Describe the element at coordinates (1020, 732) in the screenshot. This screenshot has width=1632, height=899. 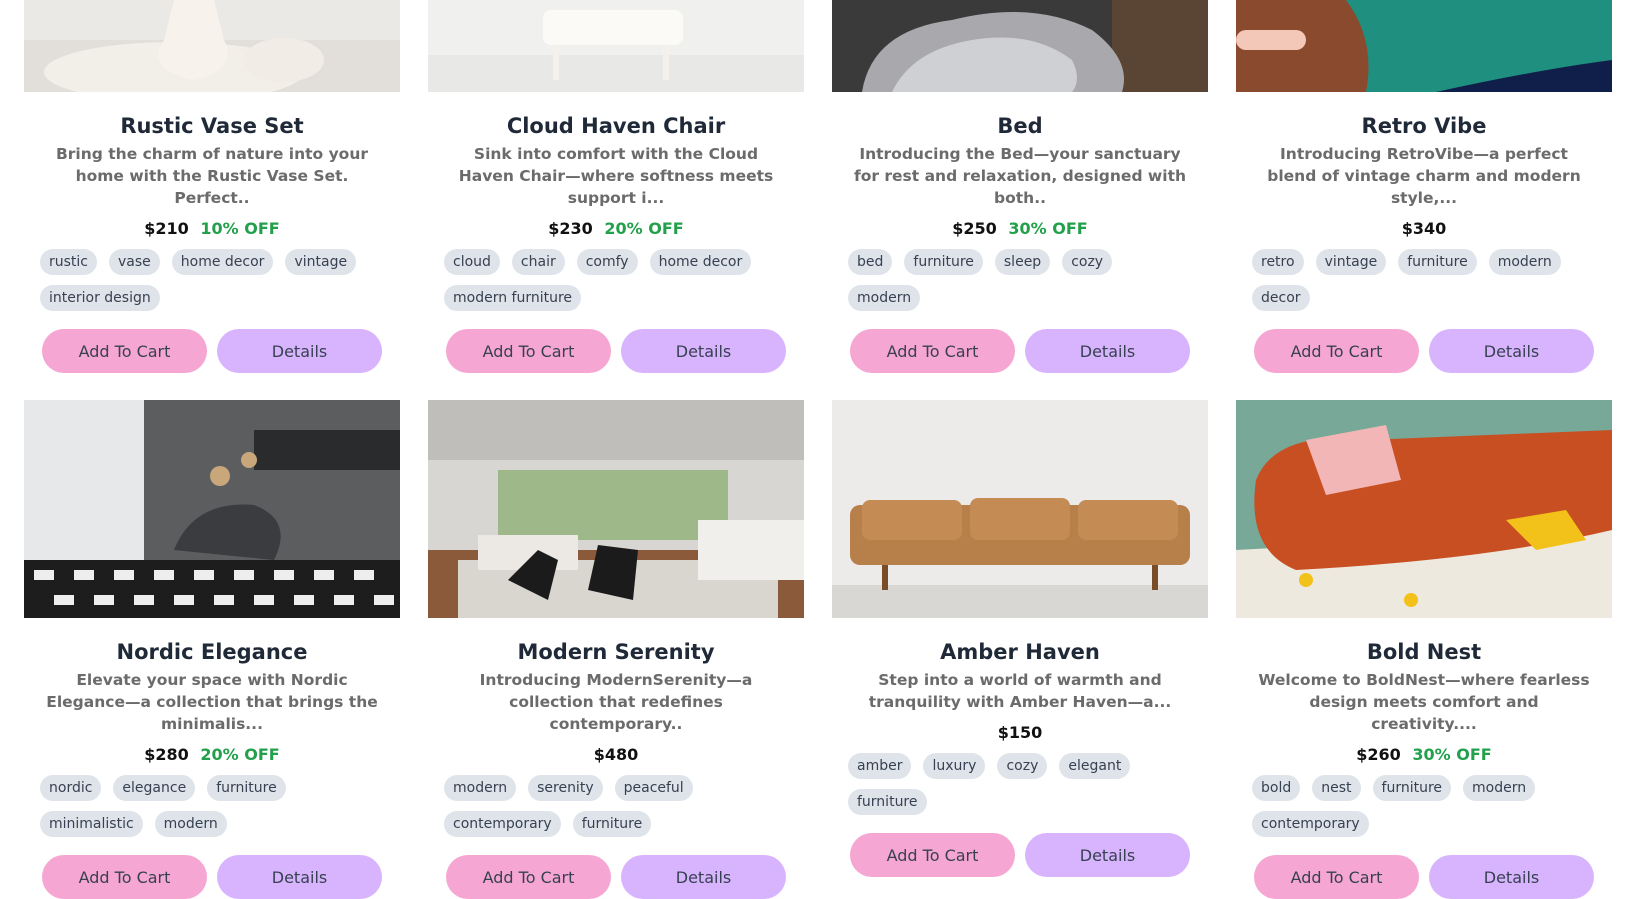
I see `price: $150` at that location.